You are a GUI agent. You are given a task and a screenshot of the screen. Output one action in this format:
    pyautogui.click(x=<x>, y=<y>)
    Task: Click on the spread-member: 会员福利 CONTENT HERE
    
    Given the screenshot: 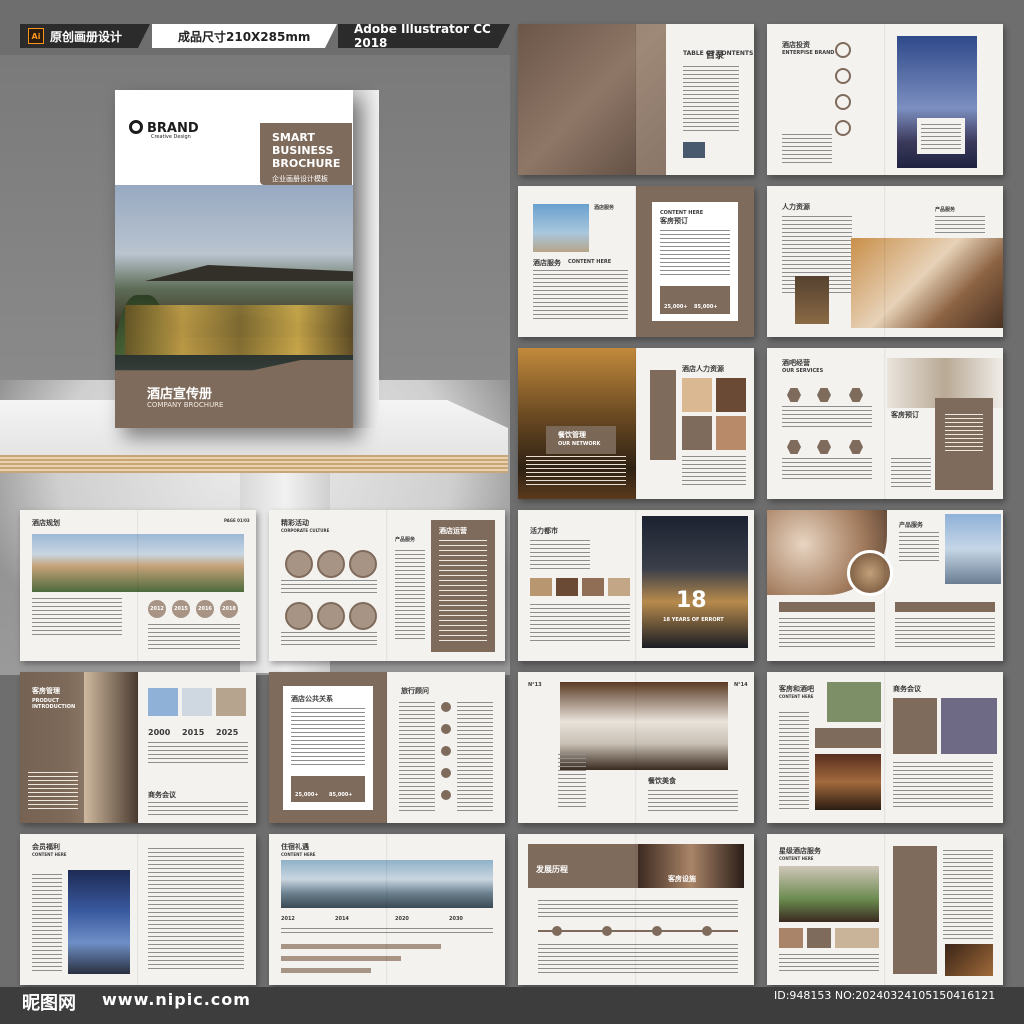 What is the action you would take?
    pyautogui.click(x=138, y=909)
    